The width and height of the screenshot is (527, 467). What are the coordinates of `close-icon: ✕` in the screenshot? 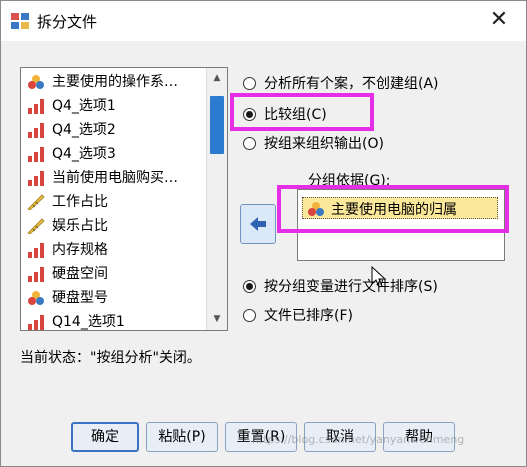 It's located at (499, 19).